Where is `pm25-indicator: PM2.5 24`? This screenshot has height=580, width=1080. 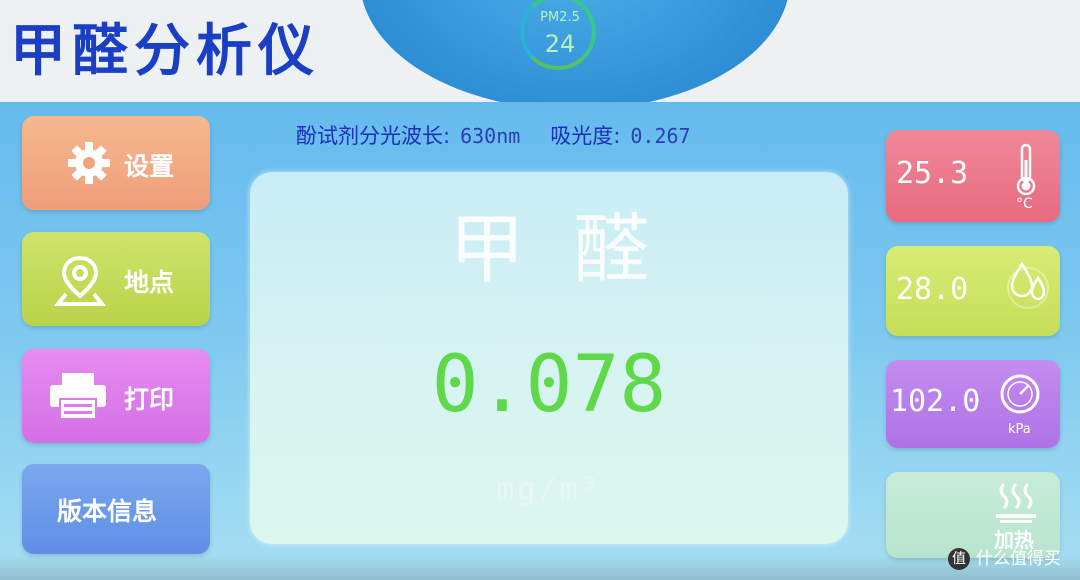 pm25-indicator: PM2.5 24 is located at coordinates (560, 39).